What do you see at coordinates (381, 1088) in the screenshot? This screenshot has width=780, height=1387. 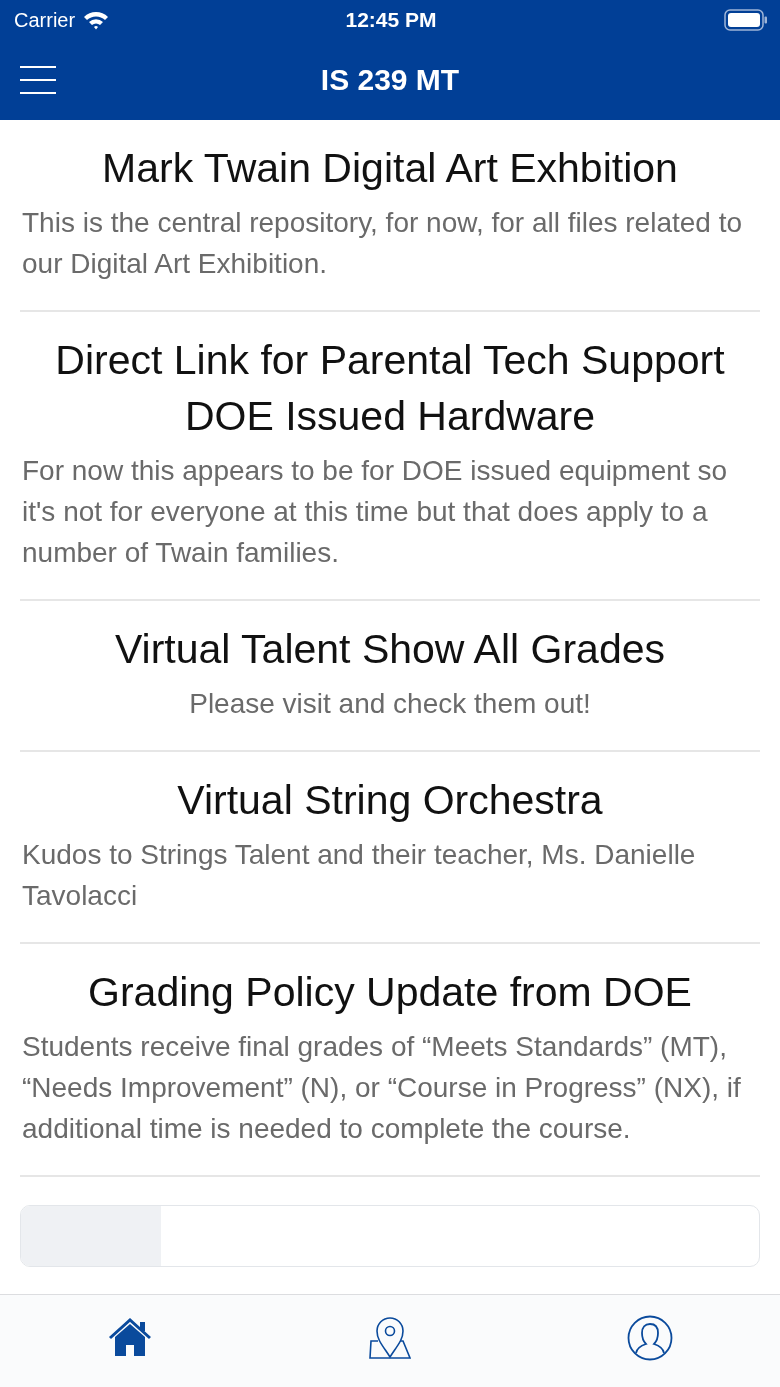 I see `post-body: Students receive final grades of “Meets Standards” (MT), “Needs Improvement” (N), or “Course in Progress” (NX), if additional time is needed to complete the course.` at bounding box center [381, 1088].